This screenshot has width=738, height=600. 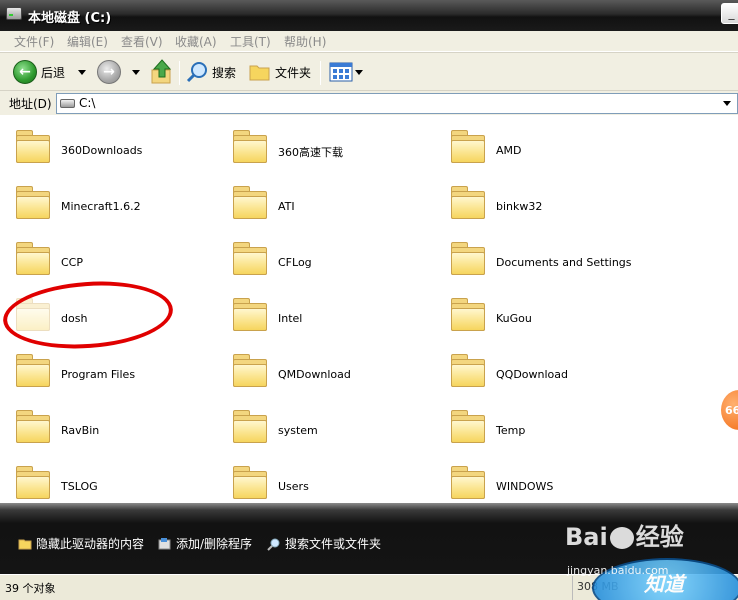 What do you see at coordinates (72, 262) in the screenshot?
I see `folder-name: CCP` at bounding box center [72, 262].